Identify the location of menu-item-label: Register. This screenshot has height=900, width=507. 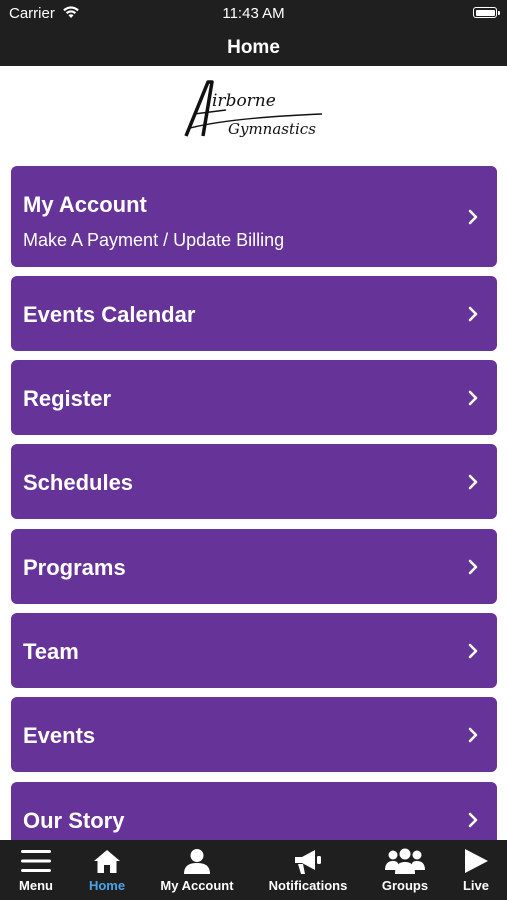
(67, 398).